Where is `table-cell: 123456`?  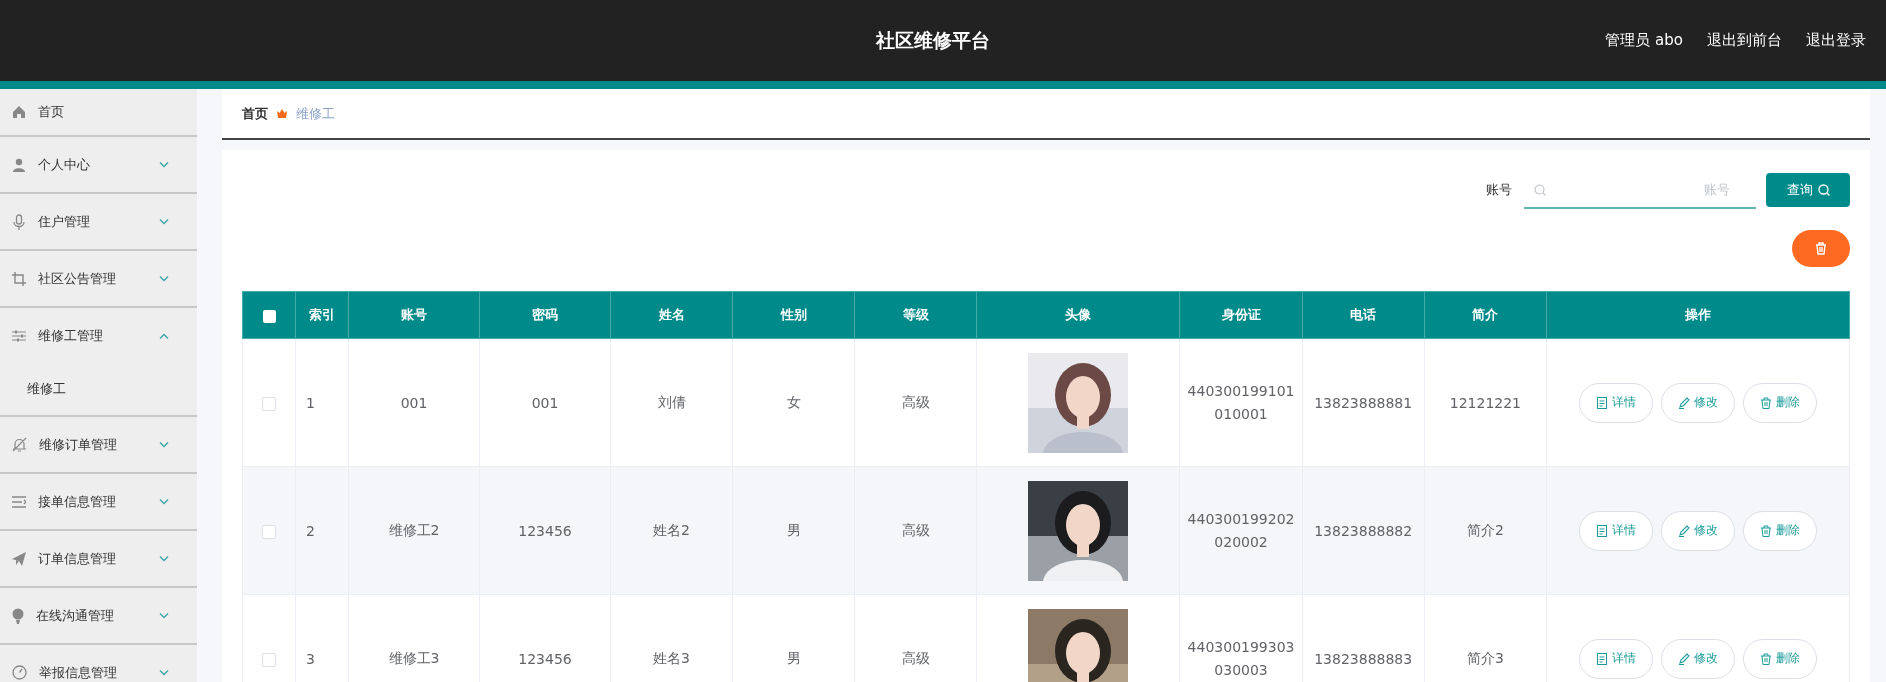
table-cell: 123456 is located at coordinates (545, 530).